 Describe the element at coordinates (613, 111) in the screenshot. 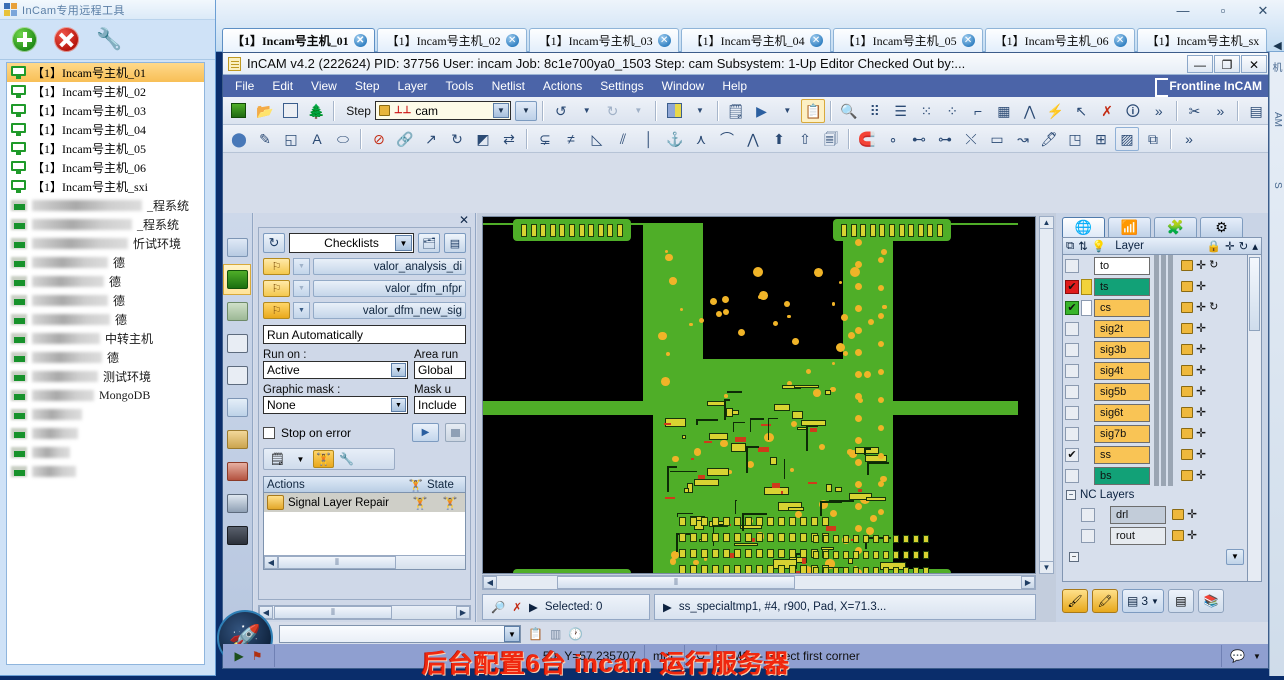

I see `redo-icon: ↻` at that location.